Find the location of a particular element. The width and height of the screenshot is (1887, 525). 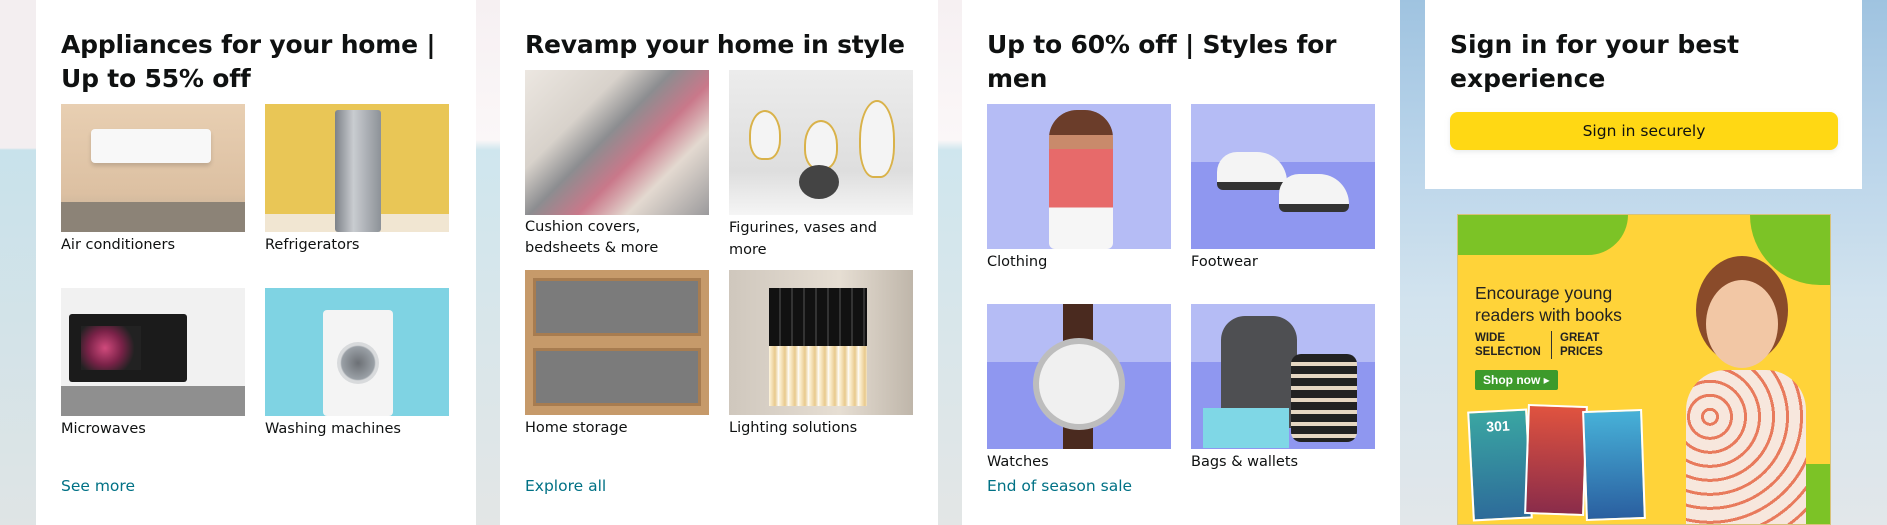

tile-label: Microwaves is located at coordinates (153, 428).